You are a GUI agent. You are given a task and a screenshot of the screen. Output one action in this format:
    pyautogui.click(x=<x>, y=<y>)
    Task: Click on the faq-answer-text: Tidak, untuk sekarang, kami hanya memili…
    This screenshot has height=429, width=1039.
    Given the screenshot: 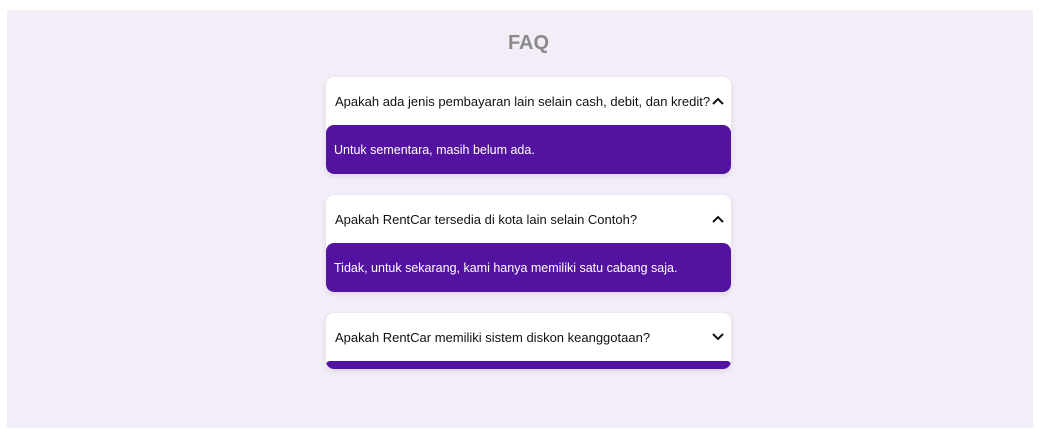 What is the action you would take?
    pyautogui.click(x=506, y=267)
    